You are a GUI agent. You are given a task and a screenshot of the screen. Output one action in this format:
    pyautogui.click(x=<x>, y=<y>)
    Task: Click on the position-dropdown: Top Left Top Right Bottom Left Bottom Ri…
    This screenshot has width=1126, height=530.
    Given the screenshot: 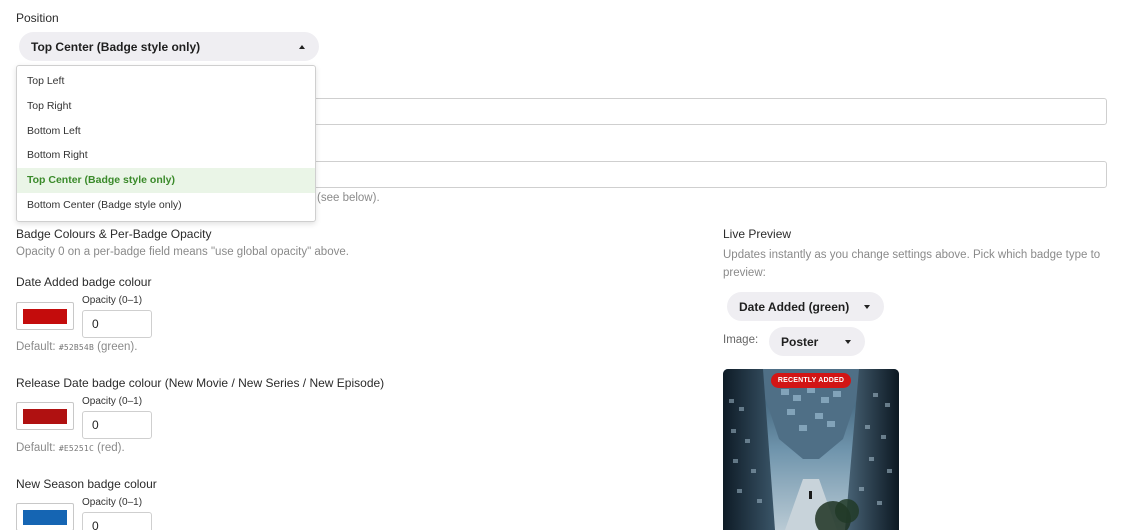 What is the action you would take?
    pyautogui.click(x=166, y=143)
    